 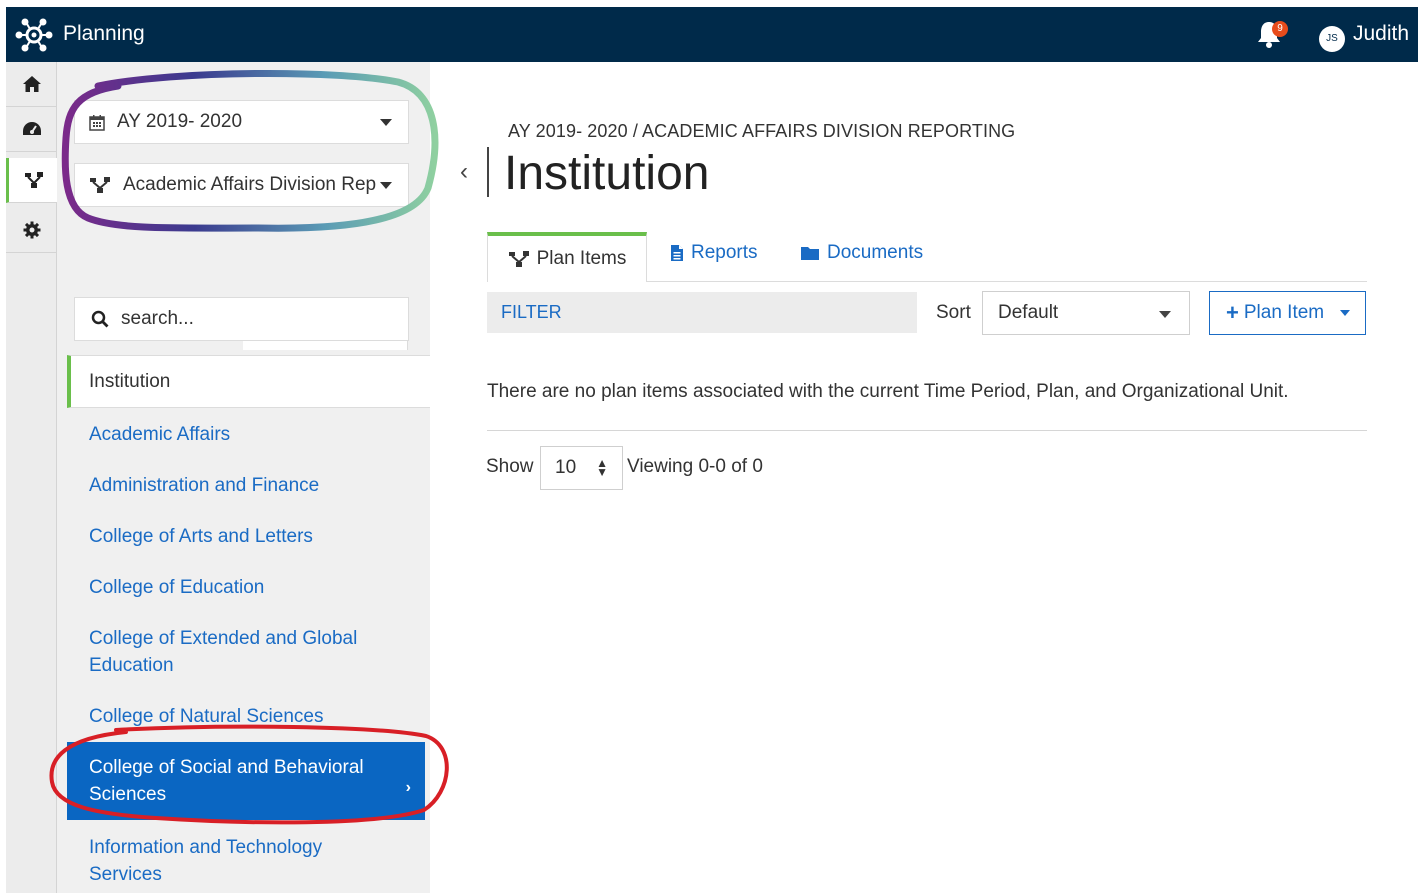 I want to click on tab-reports: Reports, so click(x=714, y=253).